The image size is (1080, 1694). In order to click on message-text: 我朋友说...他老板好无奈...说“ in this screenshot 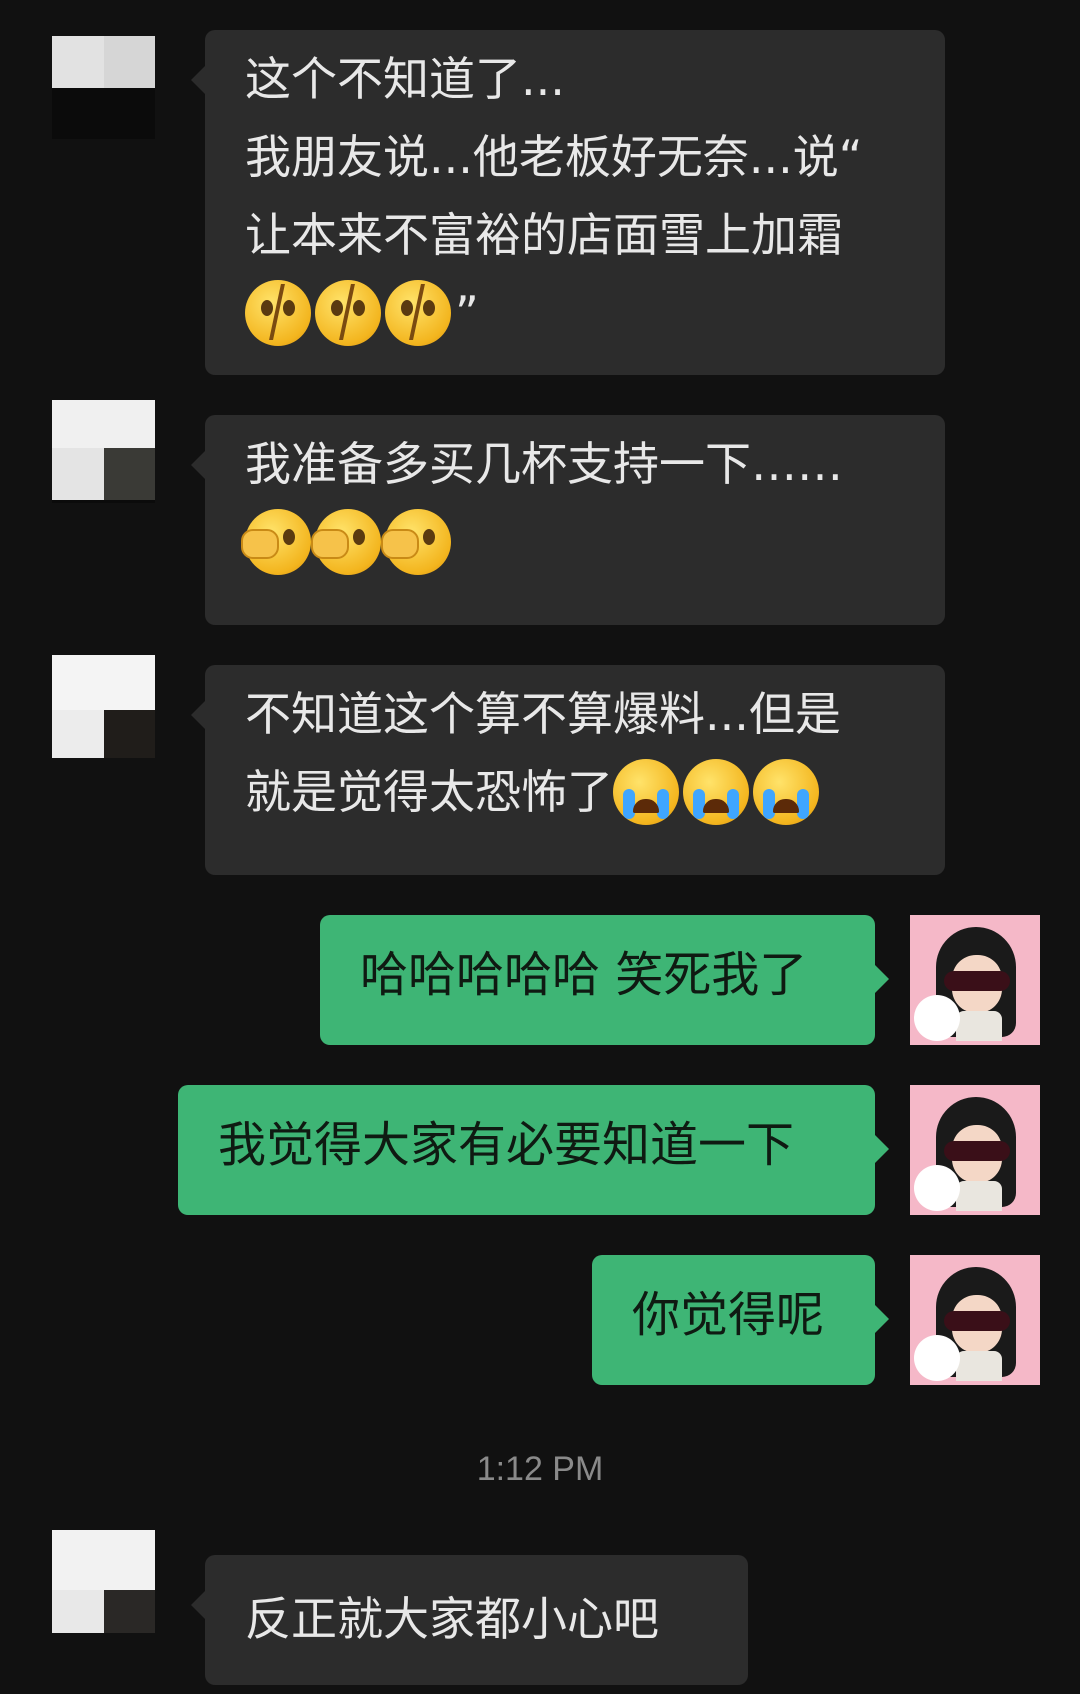, I will do `click(554, 157)`.